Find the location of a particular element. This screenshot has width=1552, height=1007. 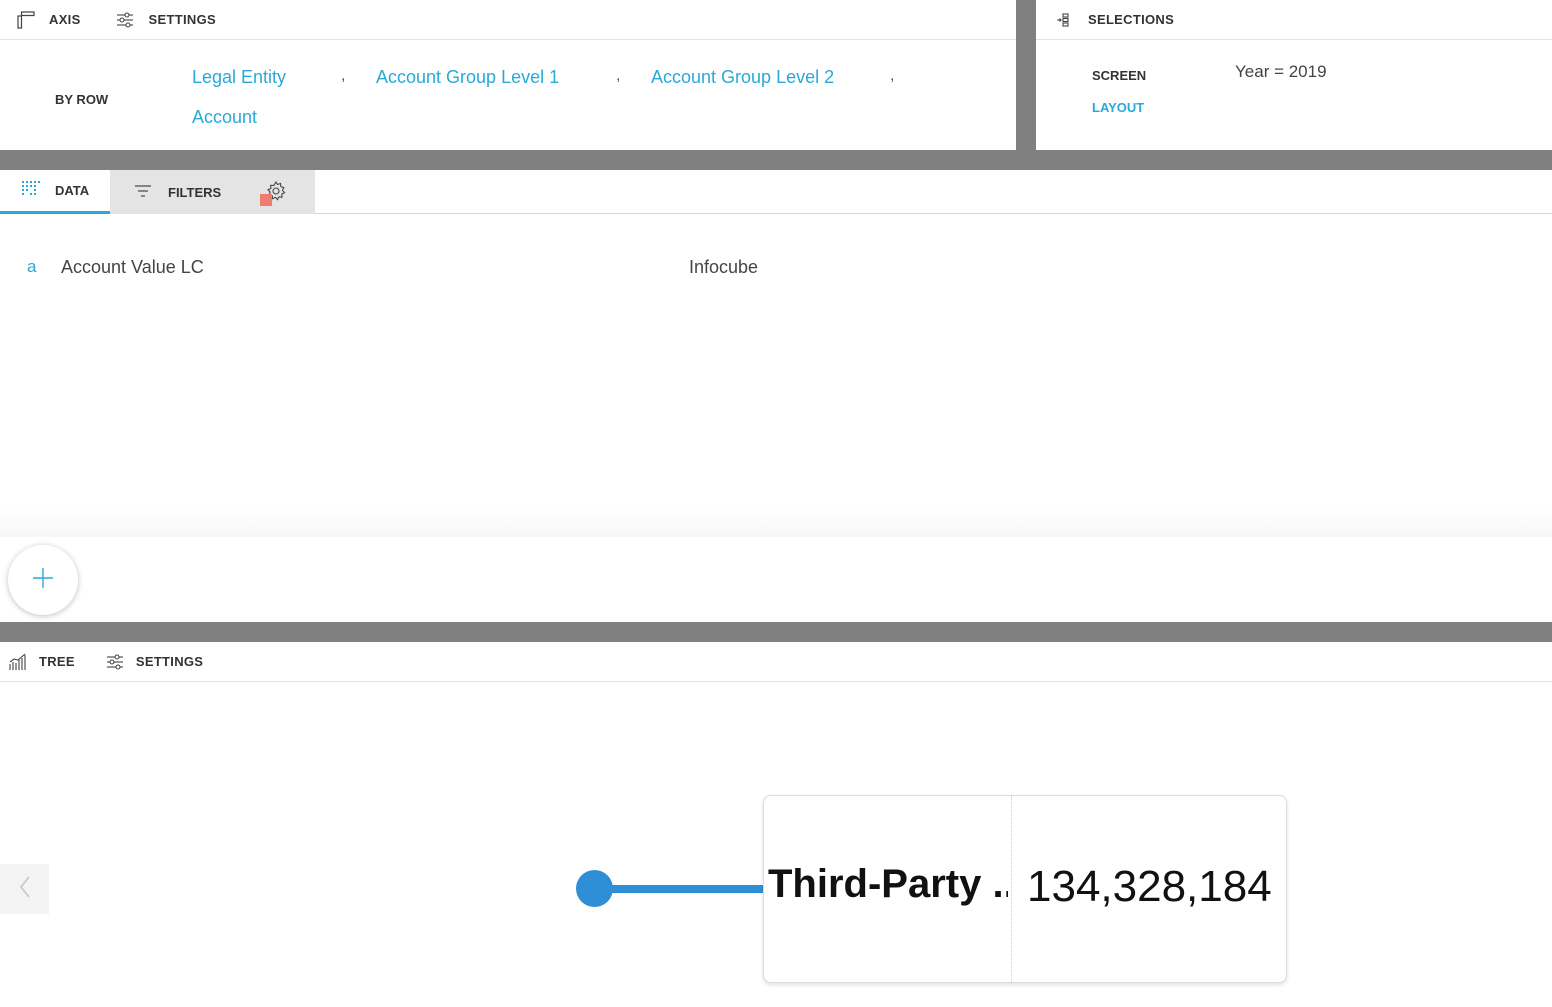

vertical-splitter is located at coordinates (1026, 75).